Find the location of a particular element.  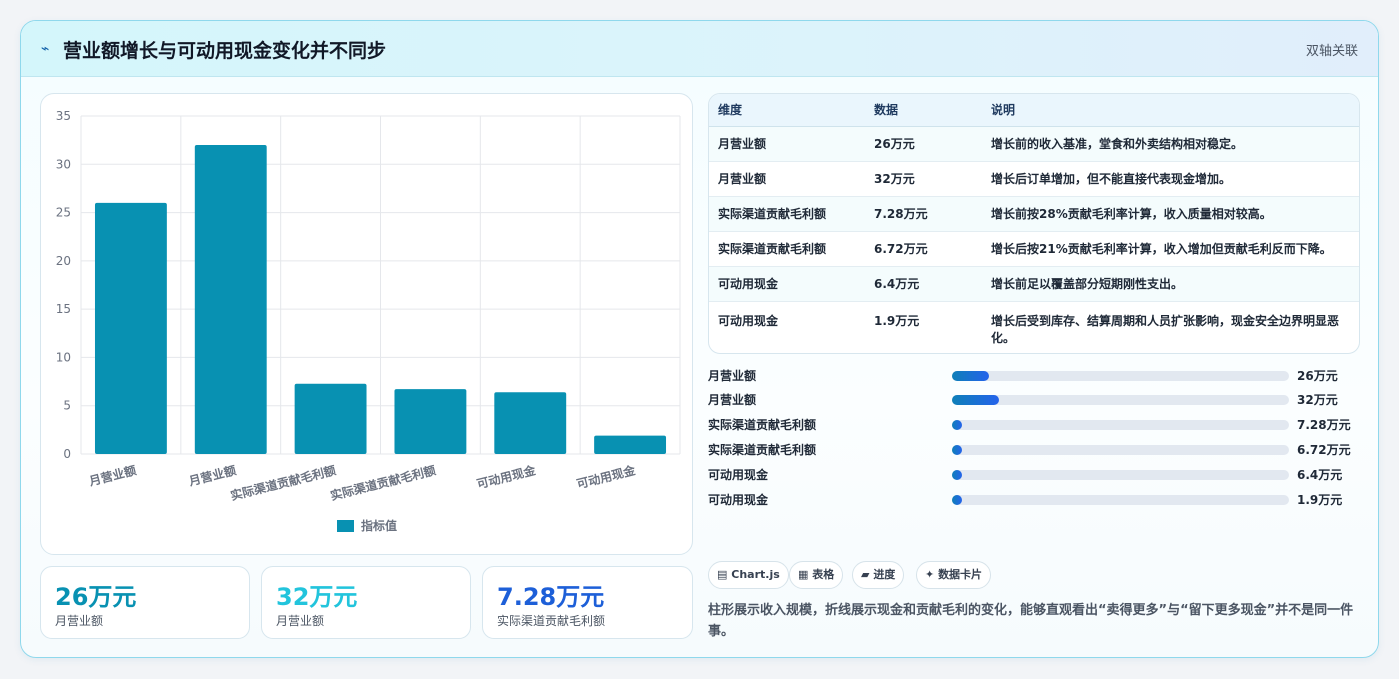

chip-label: 进度 is located at coordinates (884, 574).